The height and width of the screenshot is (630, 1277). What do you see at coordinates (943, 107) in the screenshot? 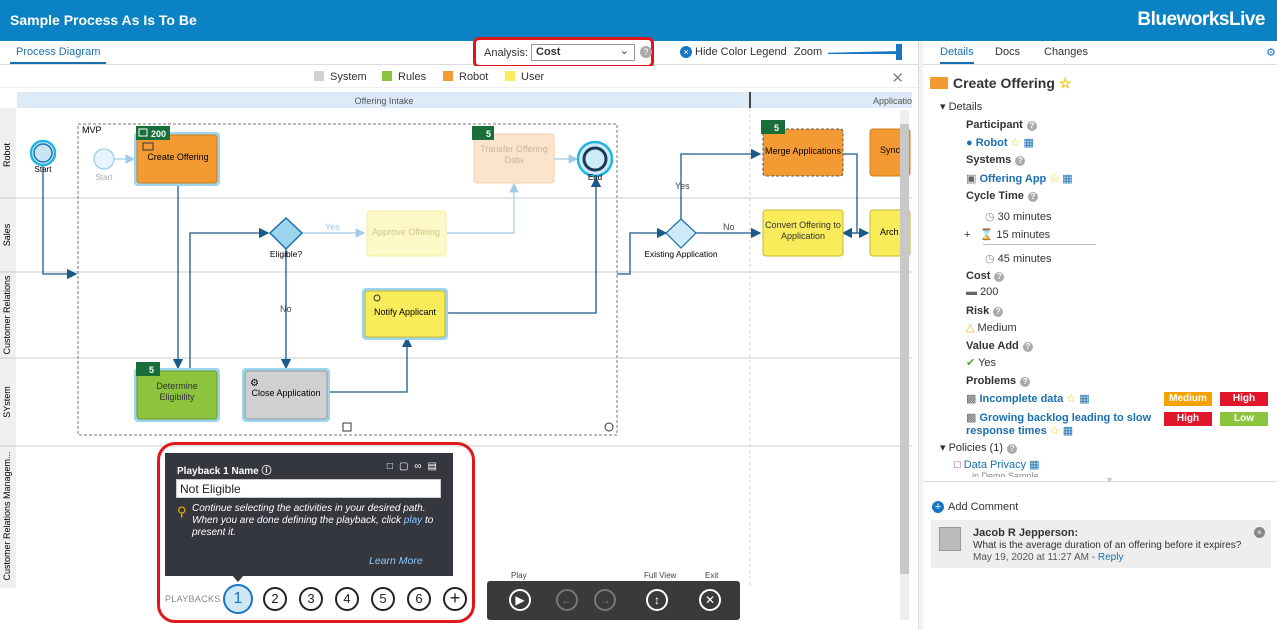
I see `caret-down-icon: ▾` at bounding box center [943, 107].